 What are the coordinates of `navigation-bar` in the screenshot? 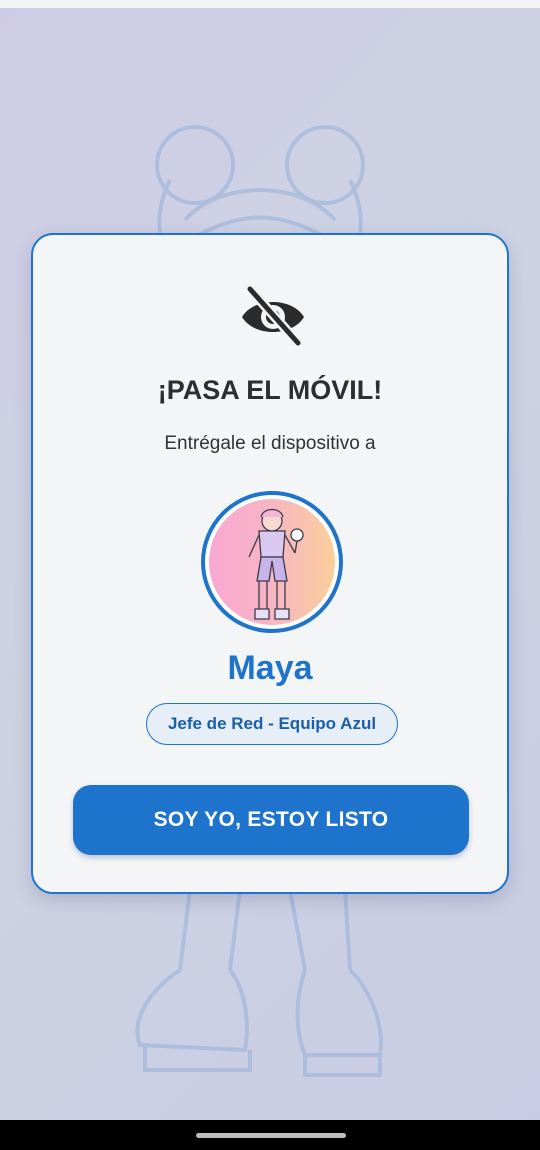 It's located at (270, 1135).